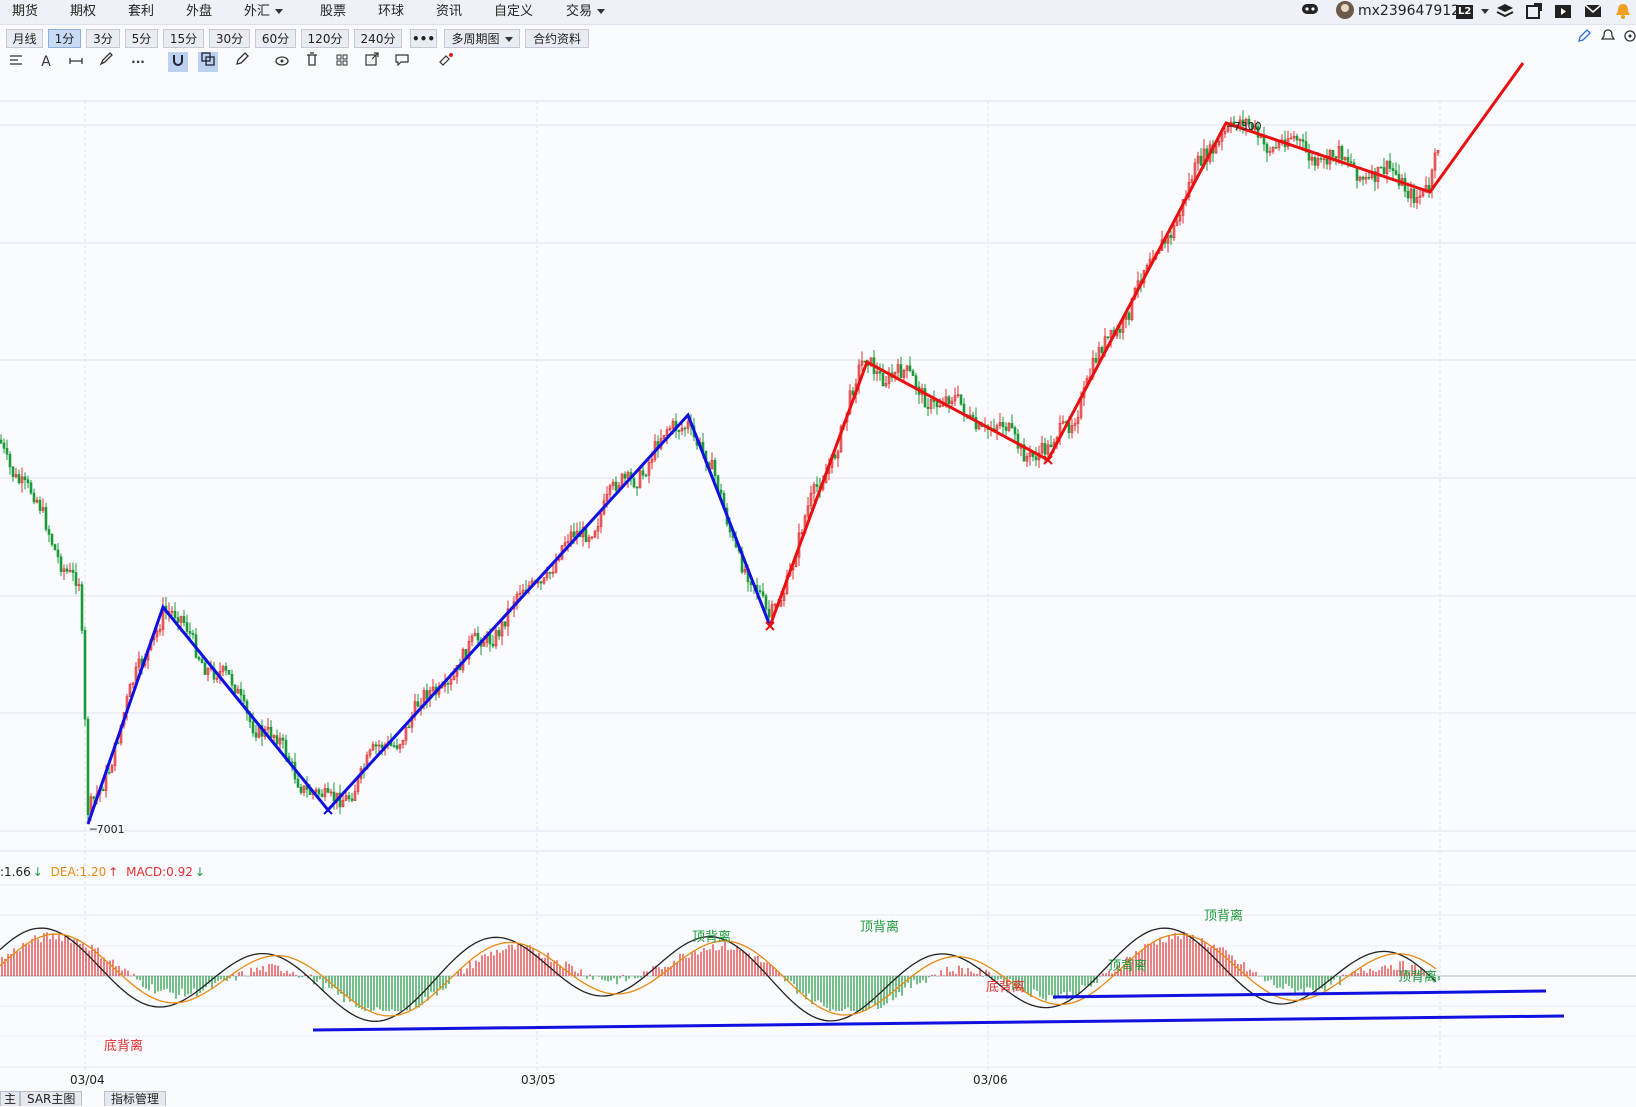 The height and width of the screenshot is (1107, 1636). I want to click on macd-legend: :1.66 ↓ DEA:1.20 ↑ MACD:0.92 ↓, so click(102, 872).